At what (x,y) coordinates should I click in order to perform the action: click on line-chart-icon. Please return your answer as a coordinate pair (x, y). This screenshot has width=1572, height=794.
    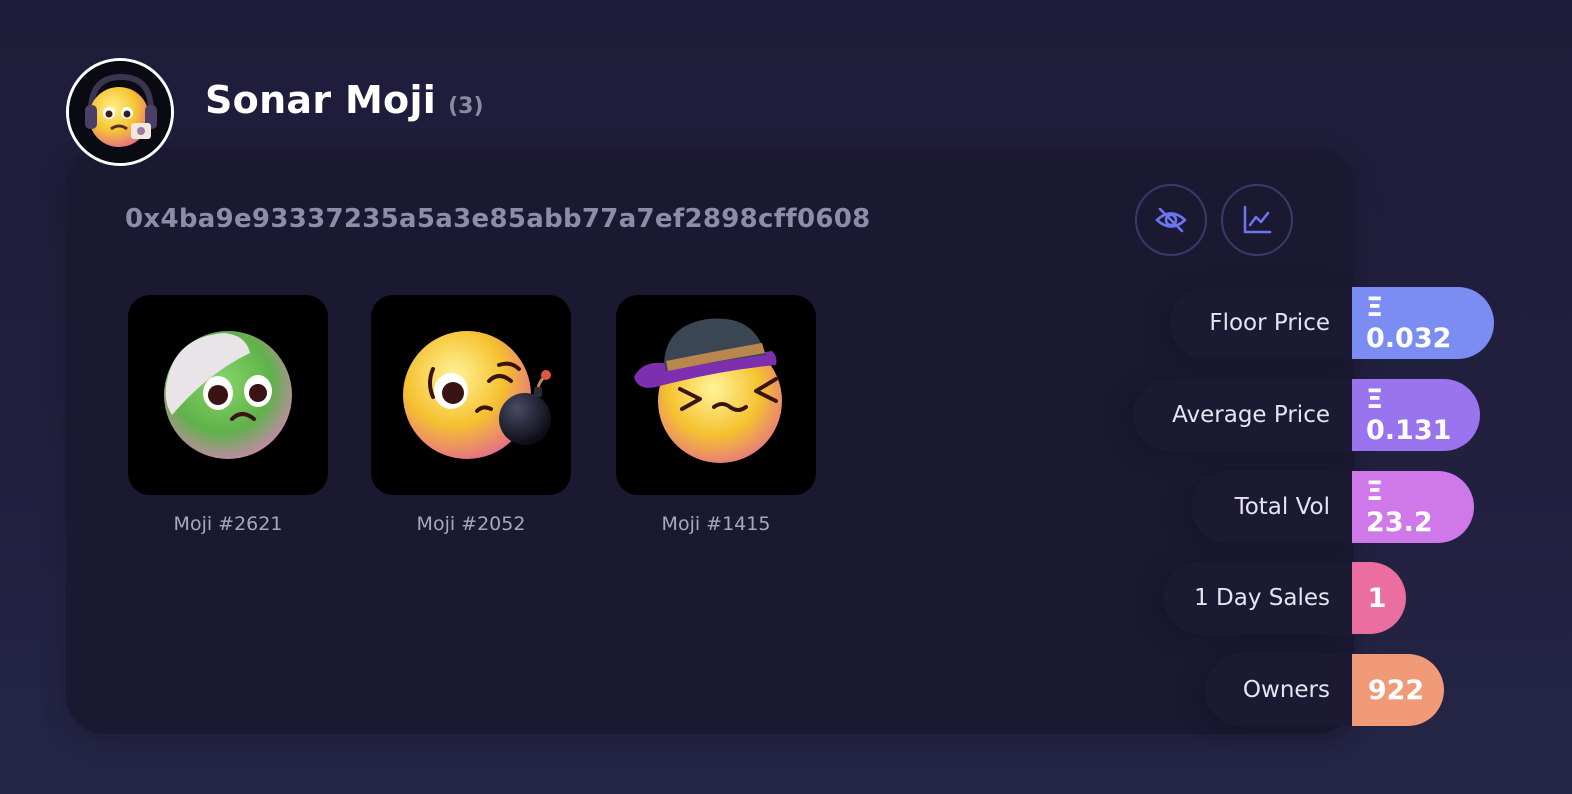
    Looking at the image, I should click on (1257, 219).